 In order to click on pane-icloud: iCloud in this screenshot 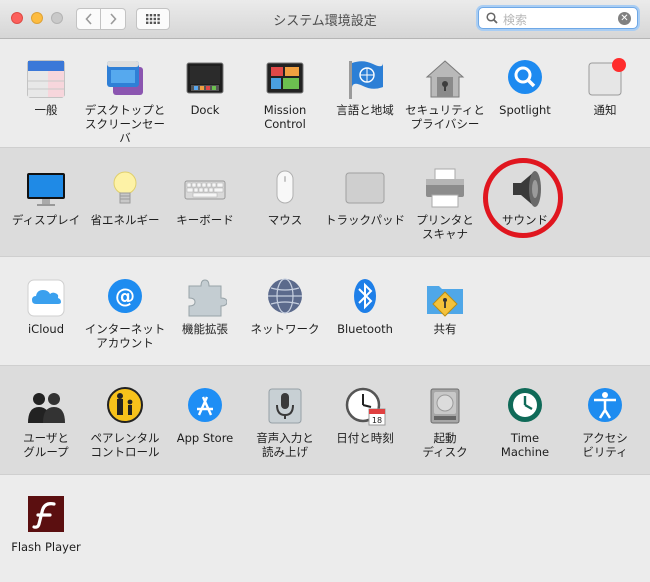, I will do `click(46, 306)`.